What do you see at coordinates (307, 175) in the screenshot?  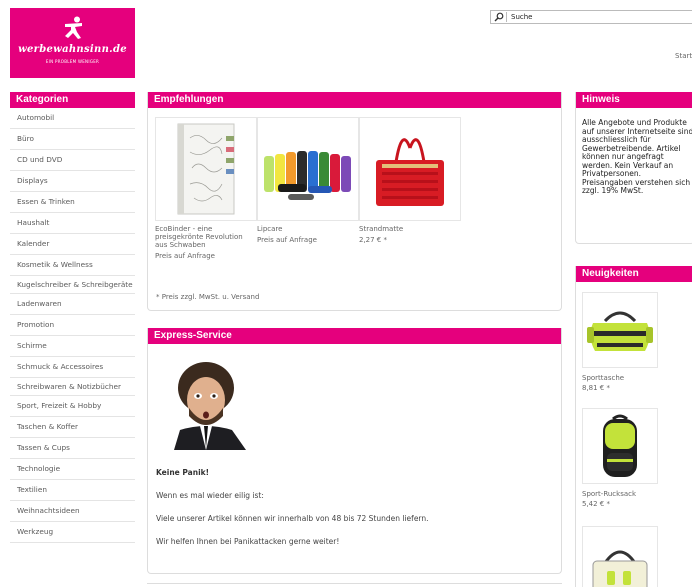 I see `lipcare-image` at bounding box center [307, 175].